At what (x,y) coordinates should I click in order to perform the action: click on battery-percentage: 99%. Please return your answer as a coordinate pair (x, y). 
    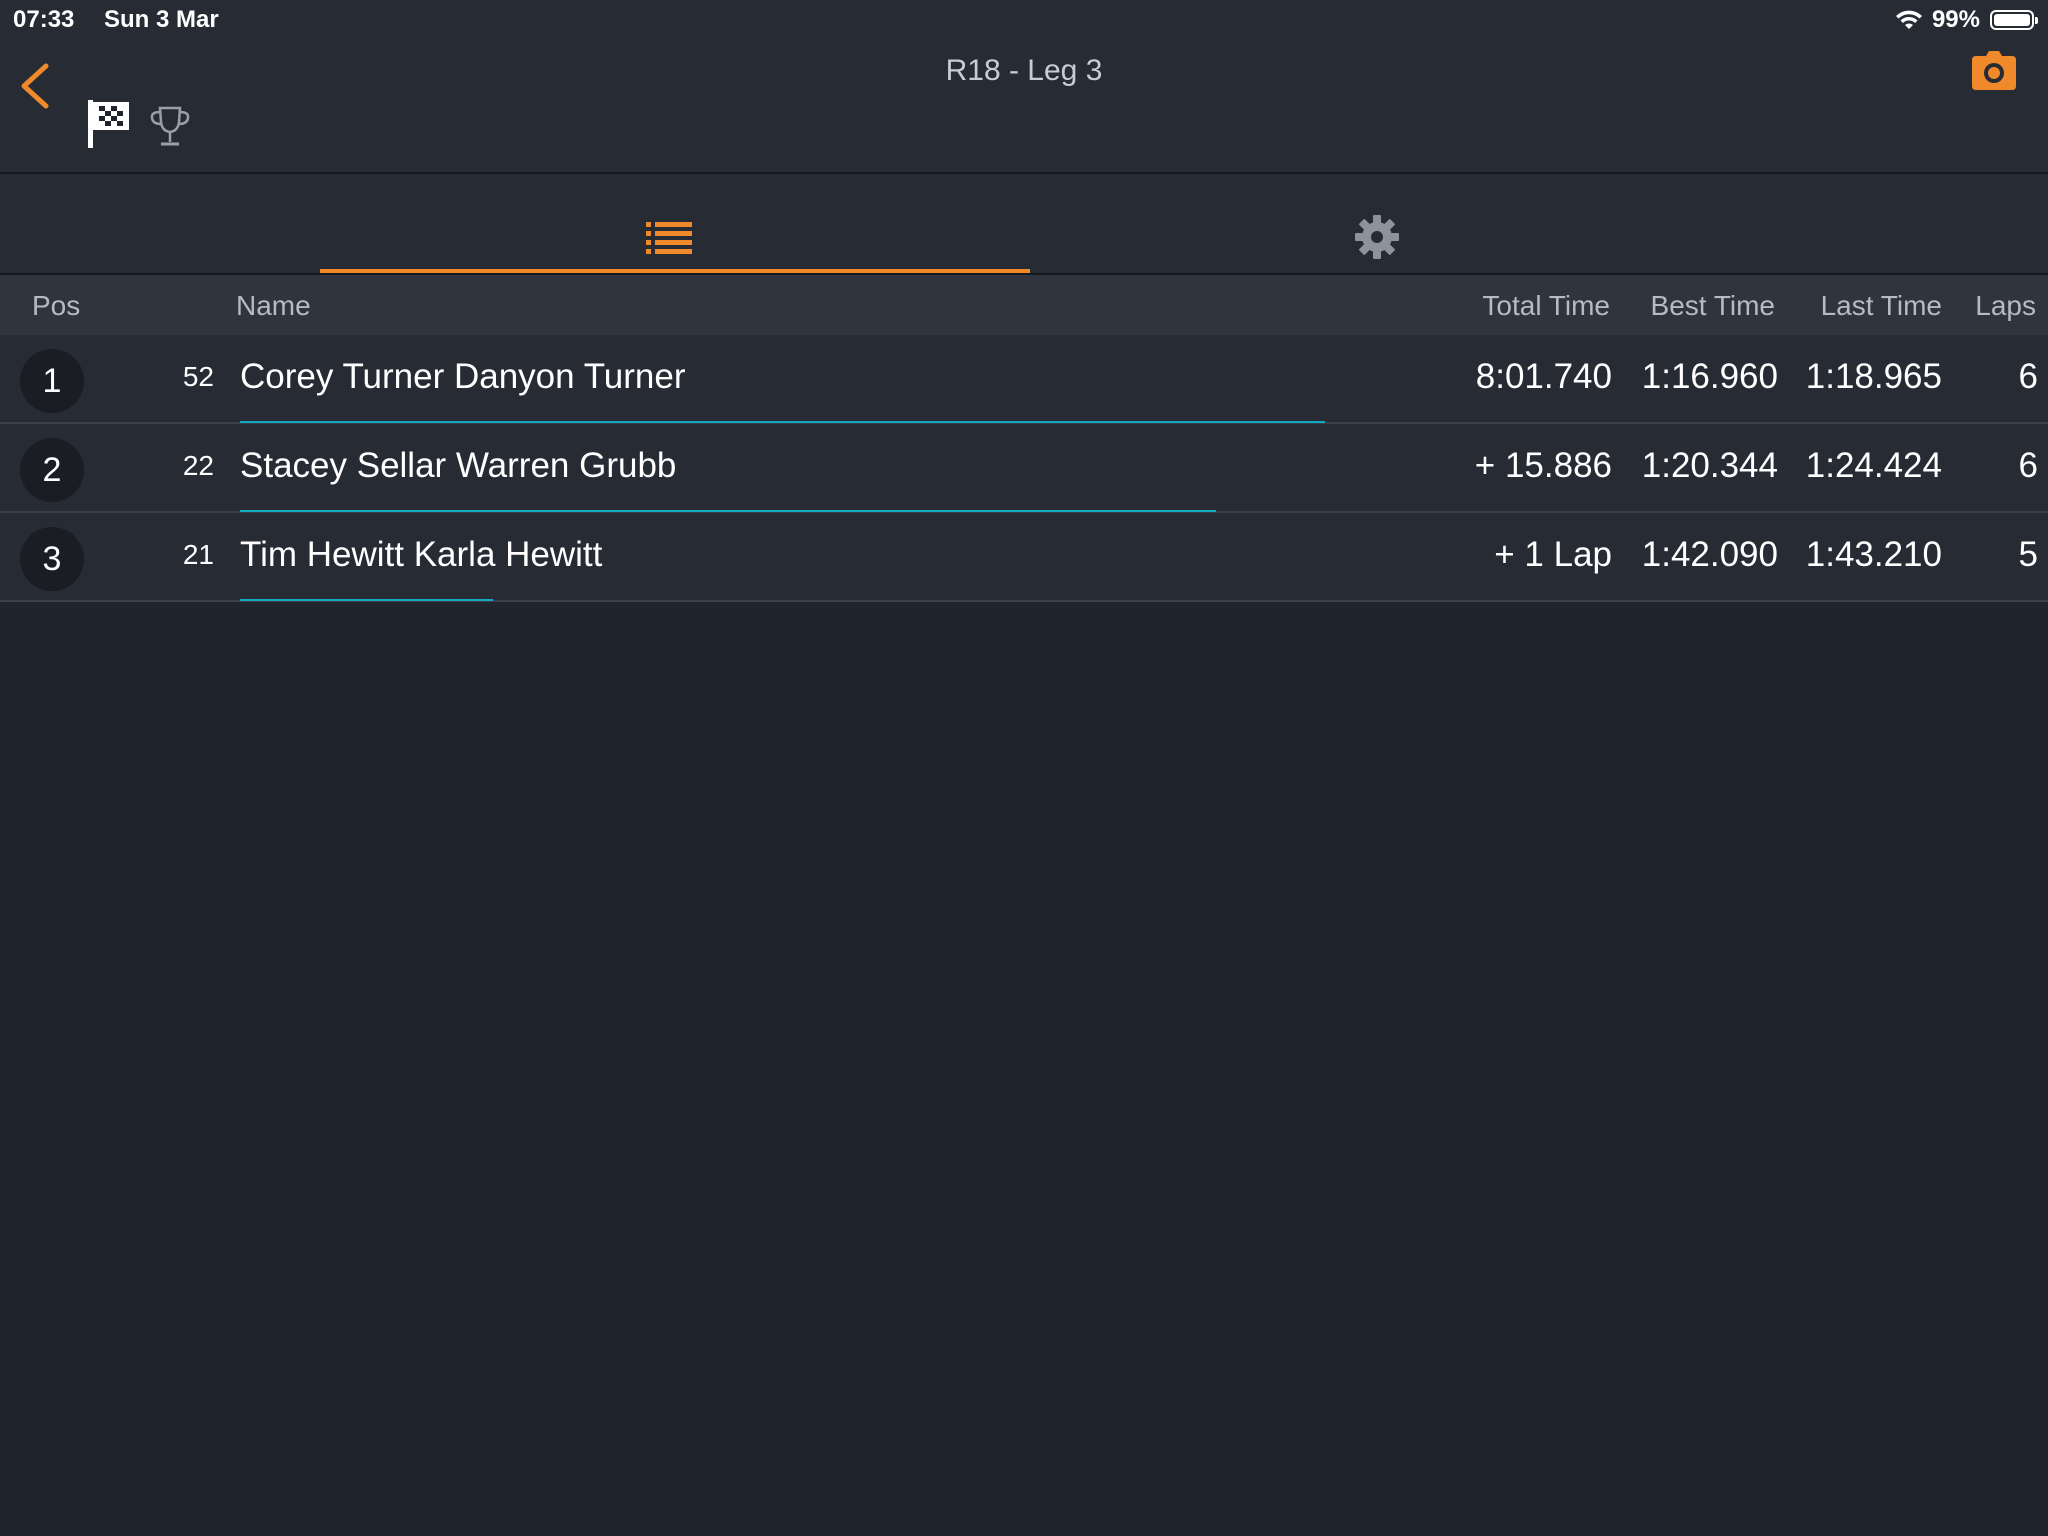
    Looking at the image, I should click on (1955, 19).